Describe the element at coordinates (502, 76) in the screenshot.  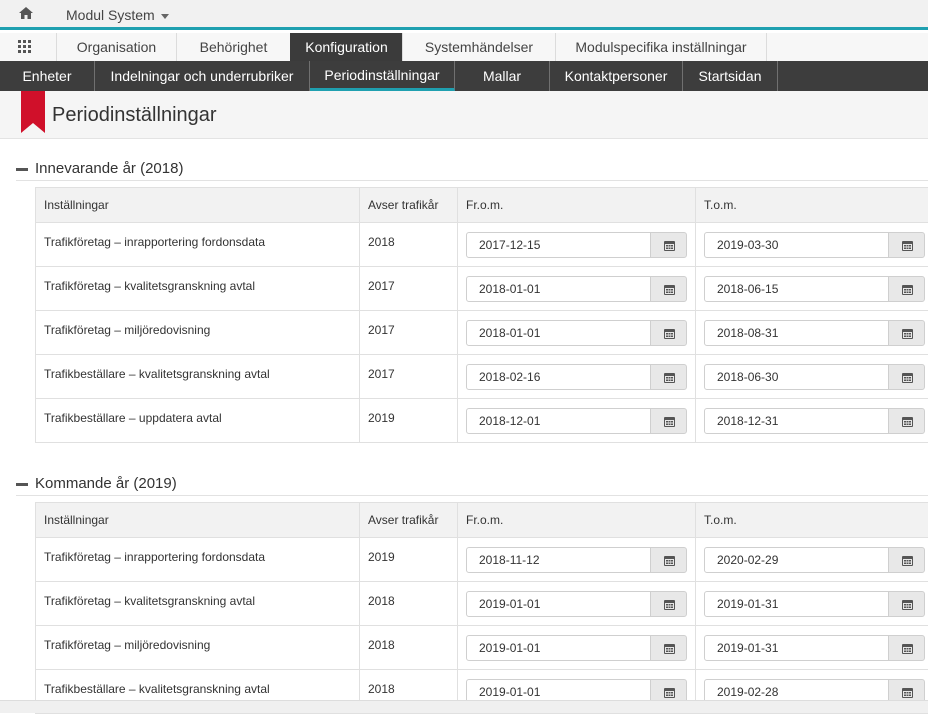
I see `subtab-mallar: Mallar` at that location.